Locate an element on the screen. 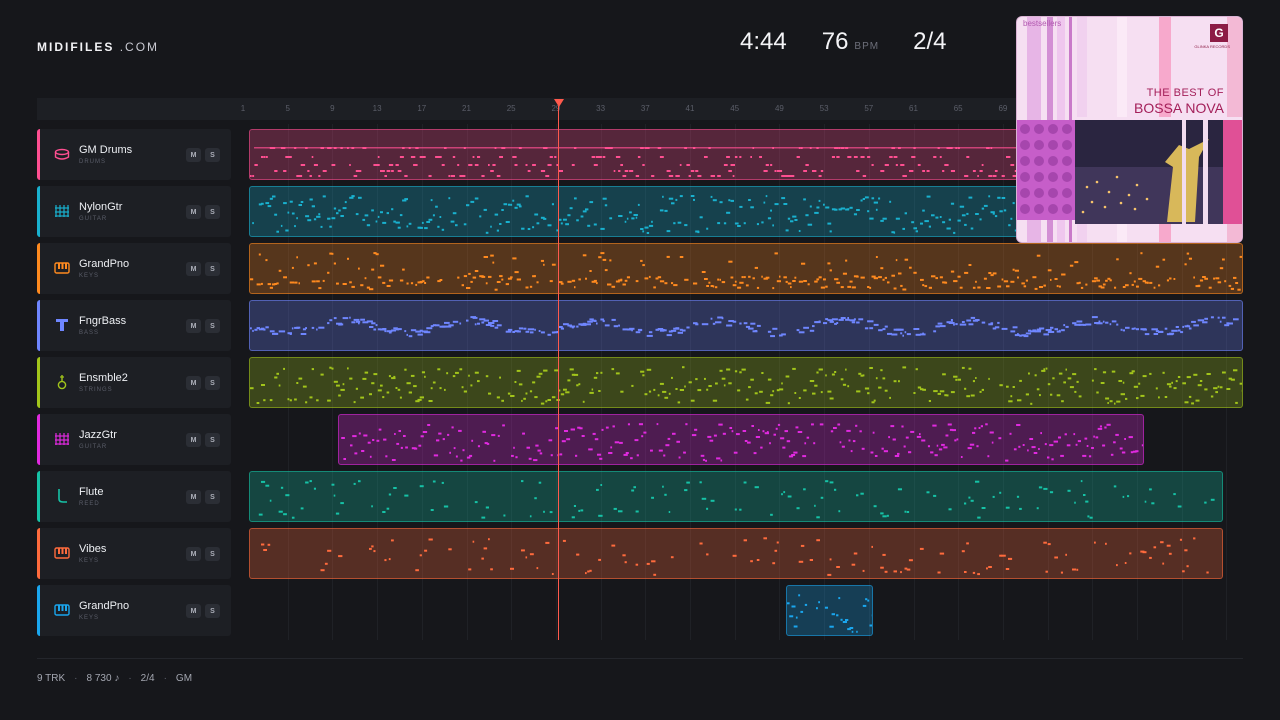  track-header: NylonGtr GUITAR M S is located at coordinates (134, 211).